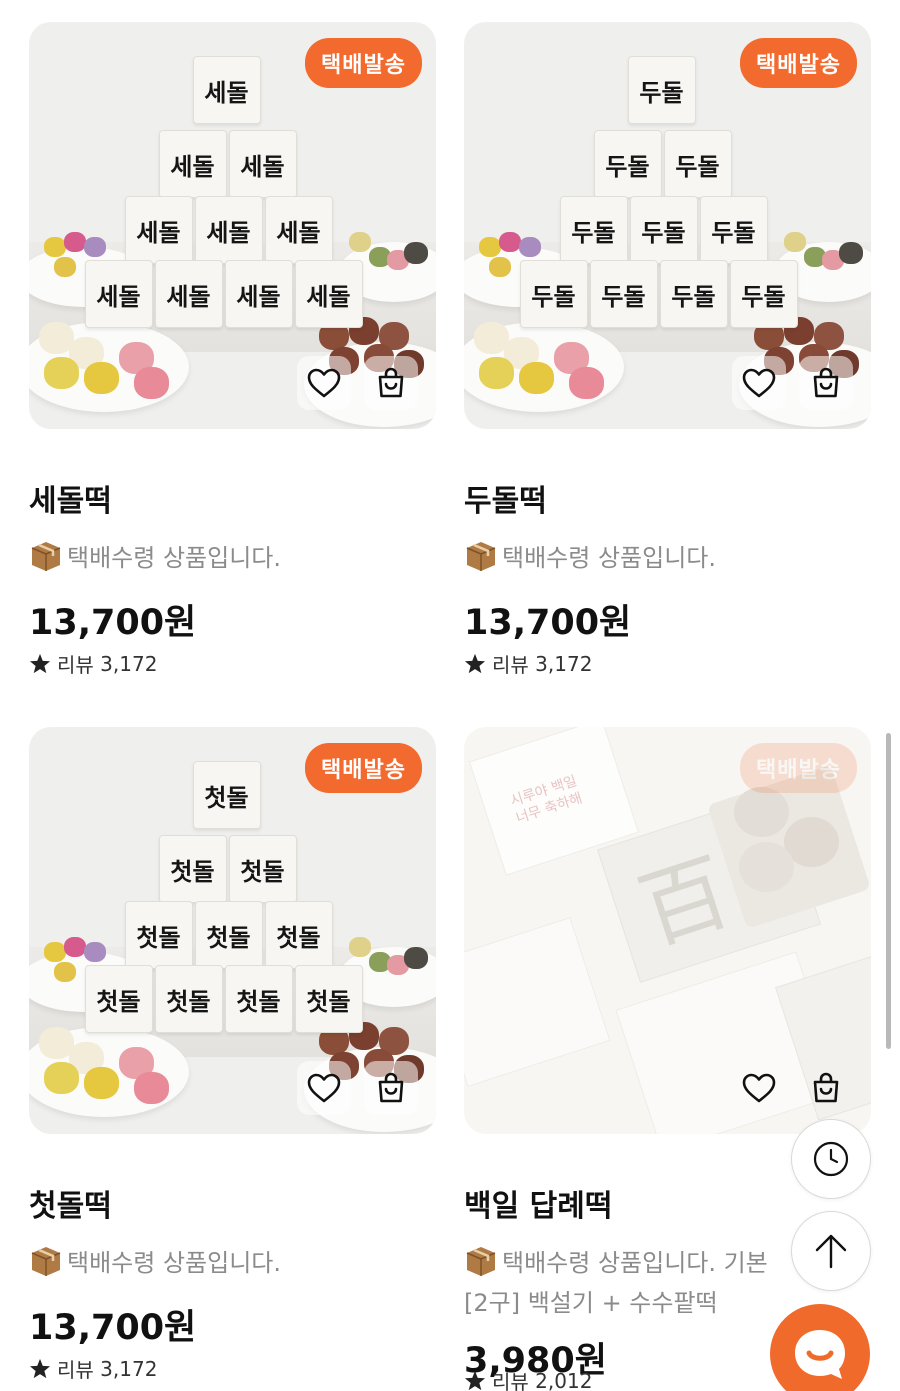  I want to click on recently-viewed-button, so click(831, 1159).